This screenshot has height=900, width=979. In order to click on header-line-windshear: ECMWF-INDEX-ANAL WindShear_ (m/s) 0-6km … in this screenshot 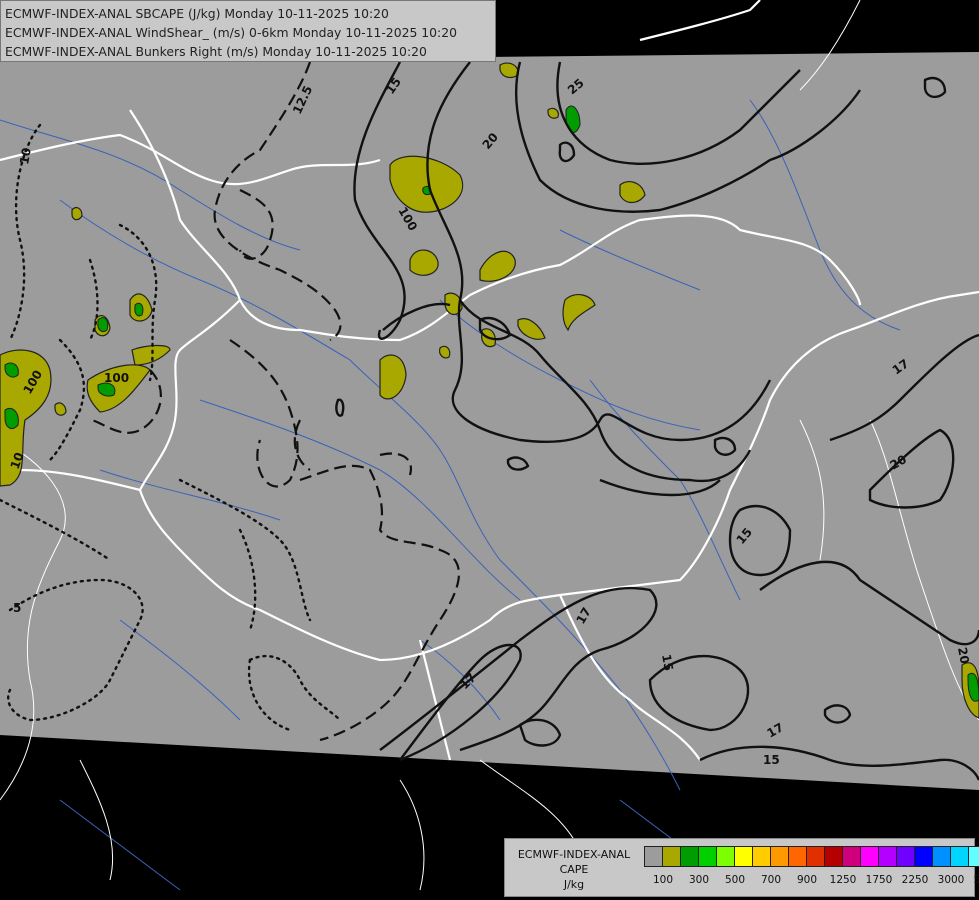, I will do `click(231, 32)`.